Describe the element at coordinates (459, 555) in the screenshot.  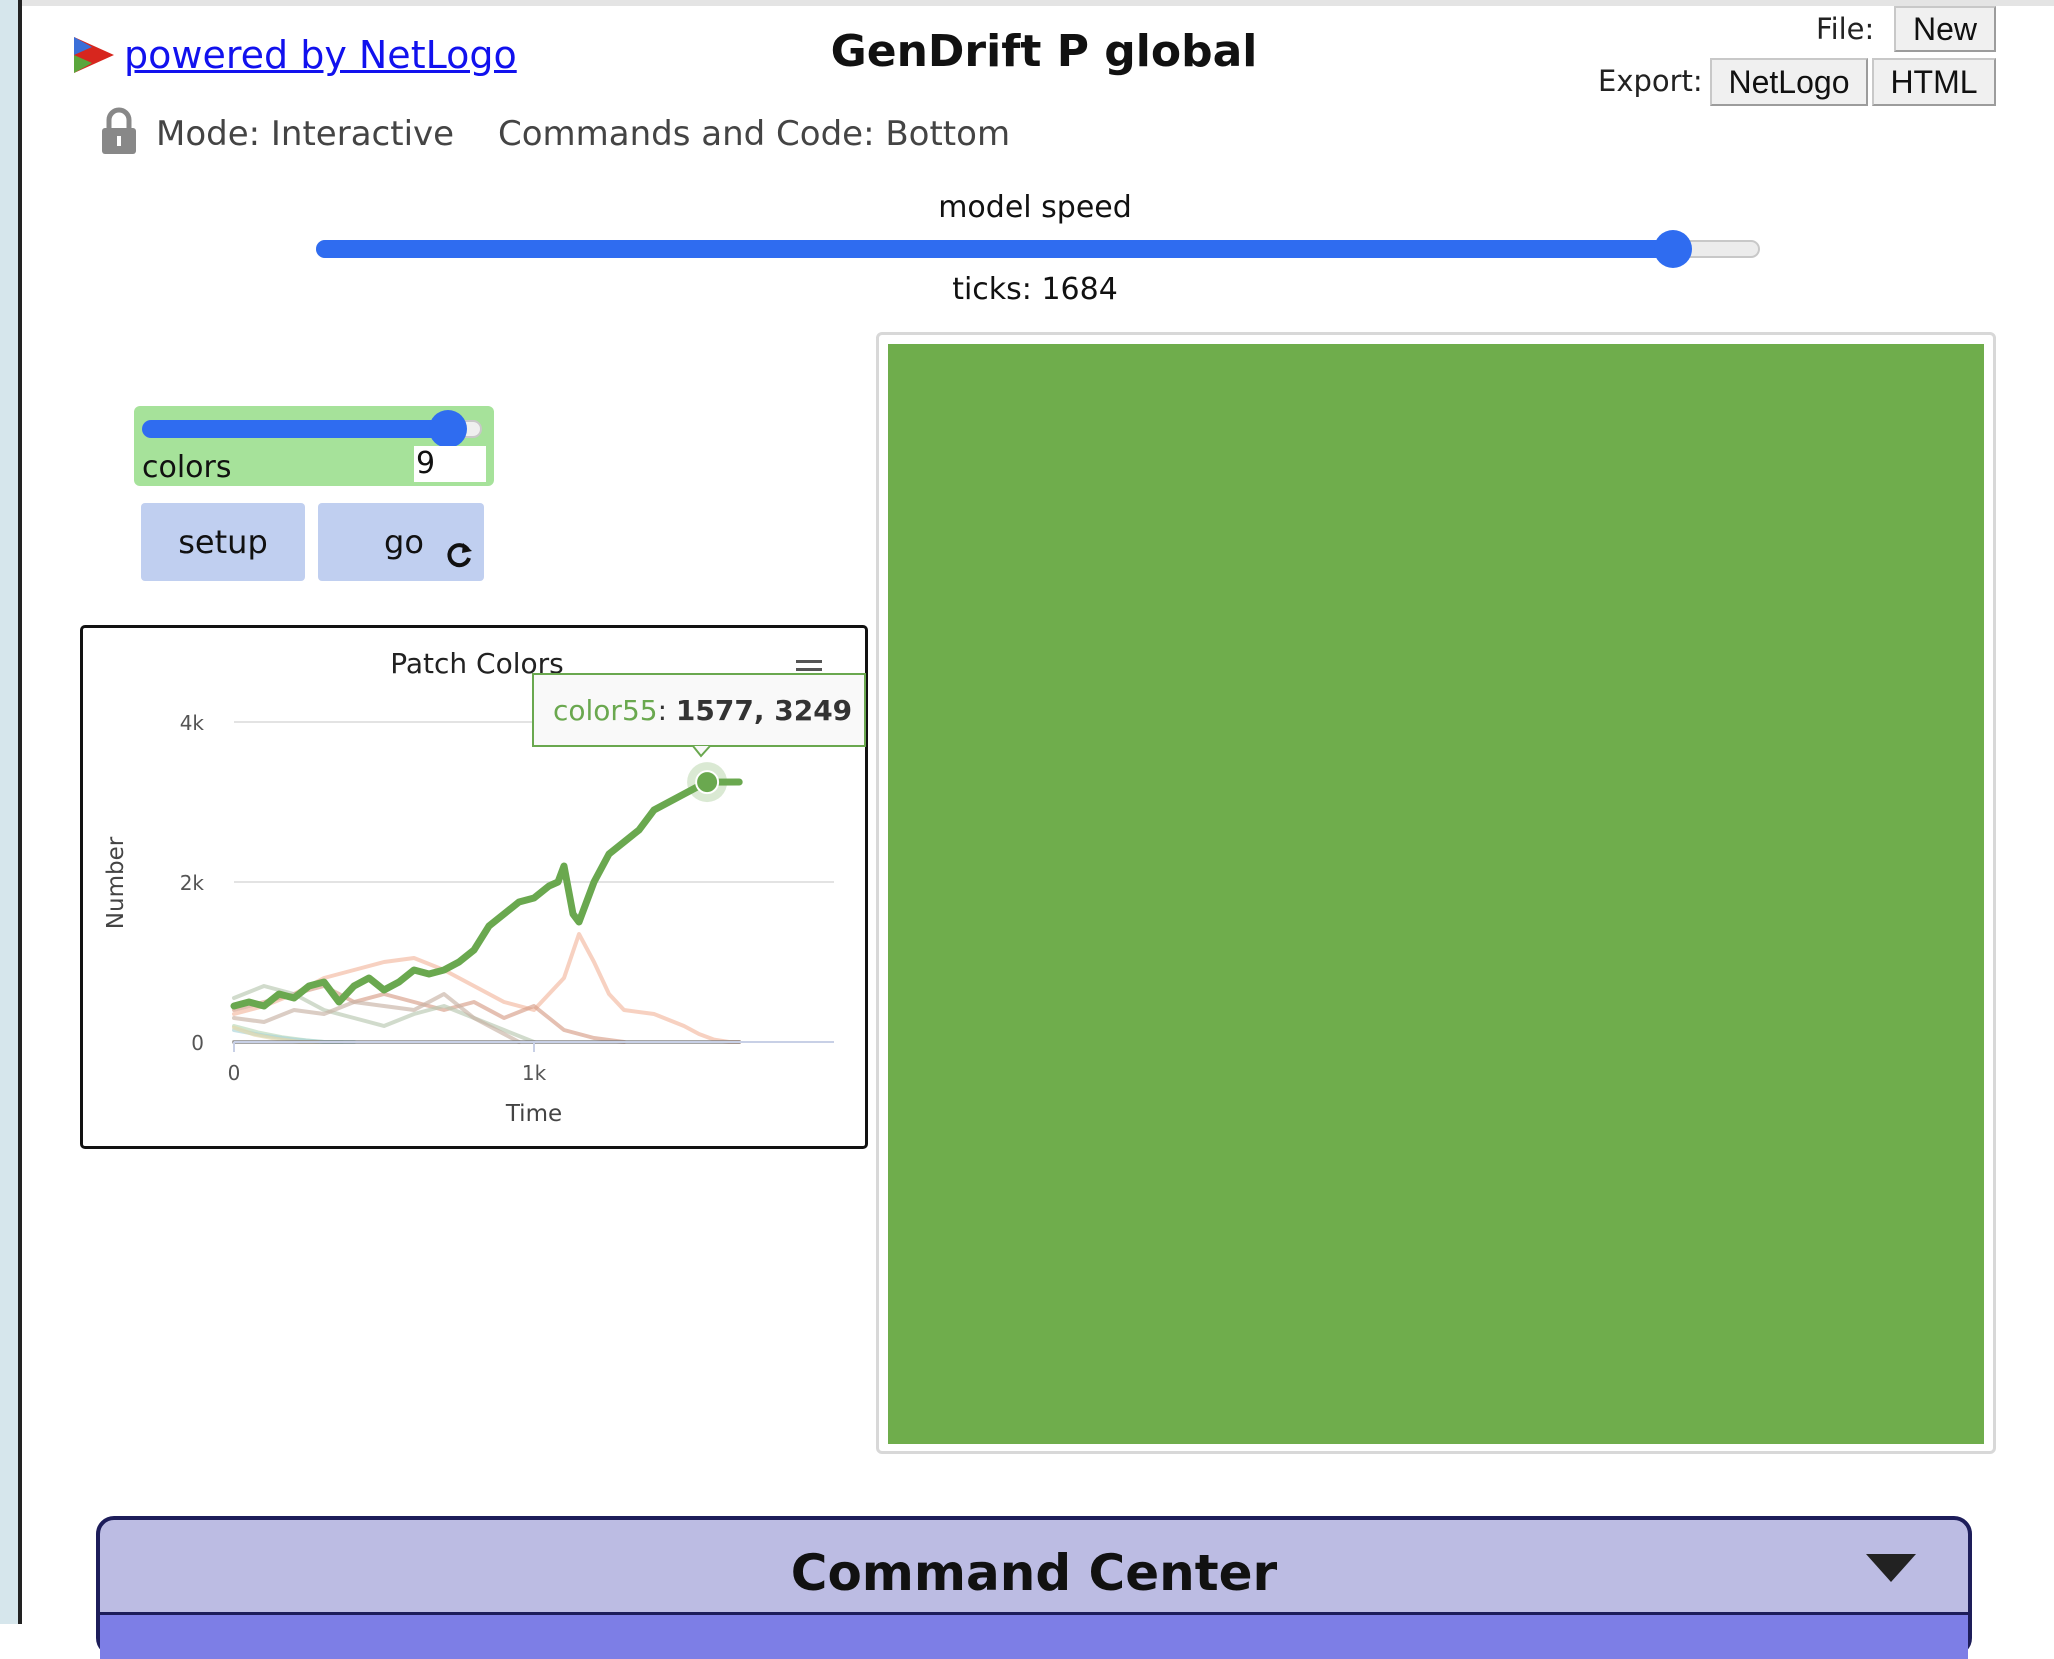
I see `forever-icon` at that location.